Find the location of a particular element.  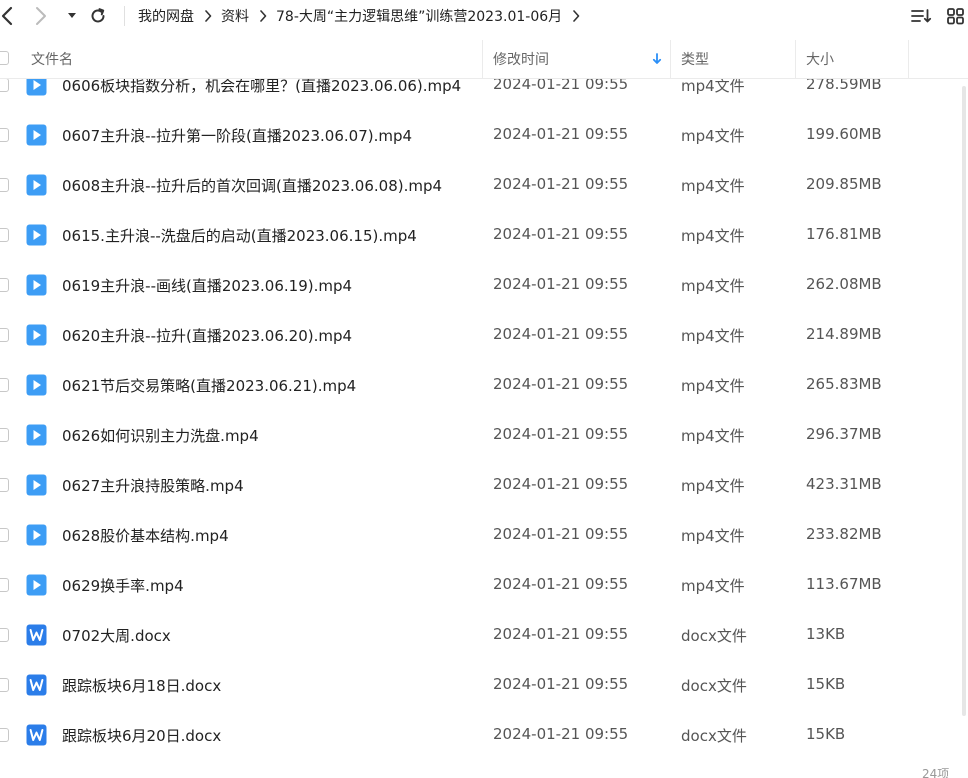

file-row: 0629换手率.mp4 2024-01-21 09:55 mp4文件 113.67MB is located at coordinates (484, 585).